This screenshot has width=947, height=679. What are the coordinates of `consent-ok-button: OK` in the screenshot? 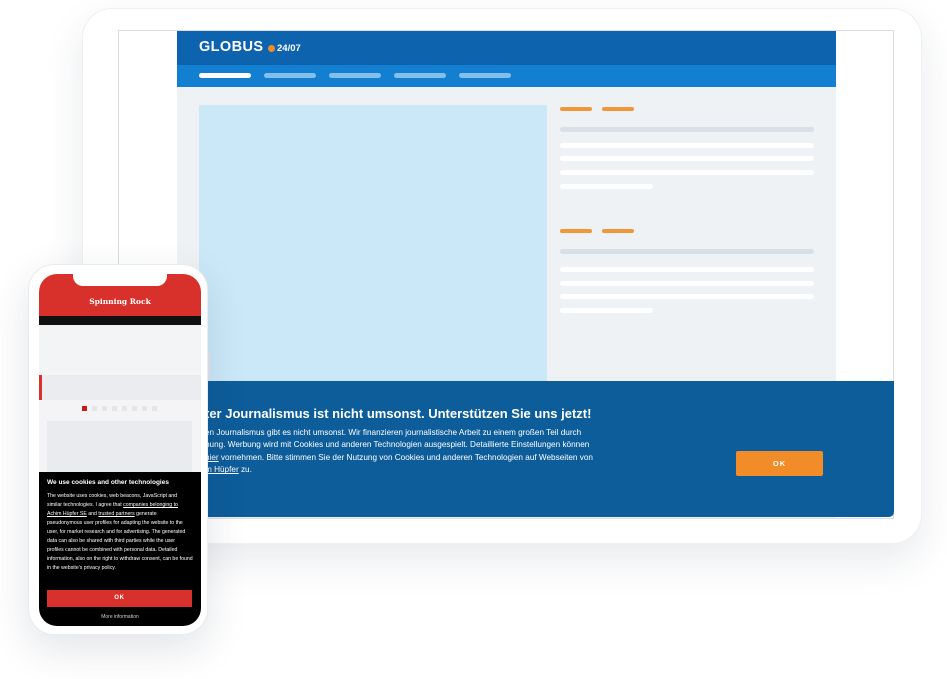 It's located at (119, 598).